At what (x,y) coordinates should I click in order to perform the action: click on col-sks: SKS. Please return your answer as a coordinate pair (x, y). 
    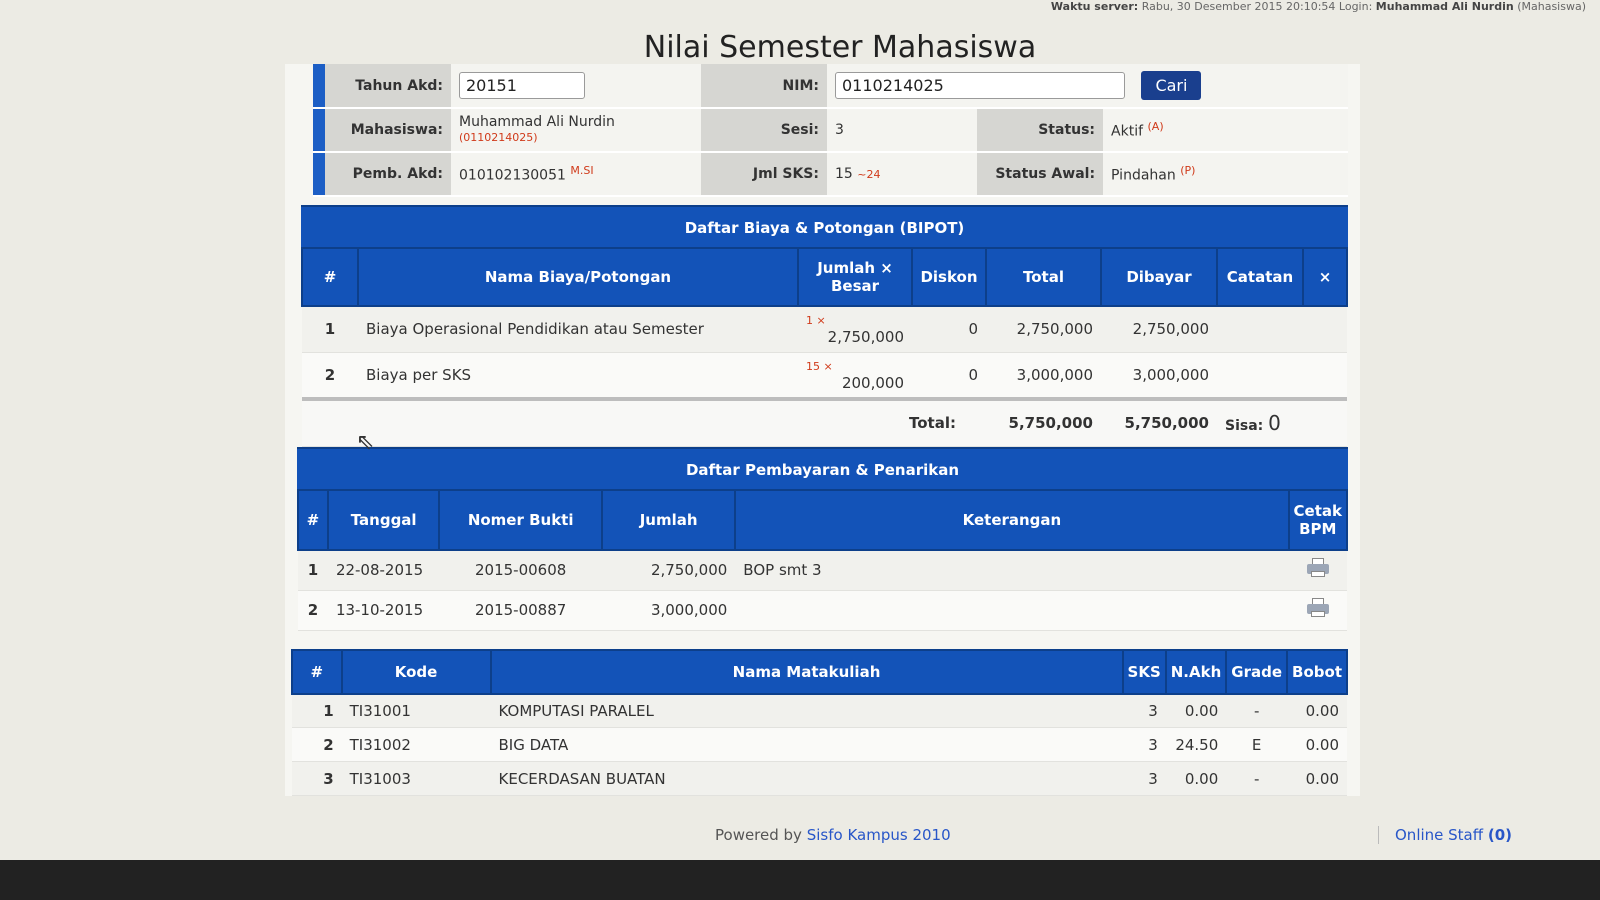
    Looking at the image, I should click on (1144, 671).